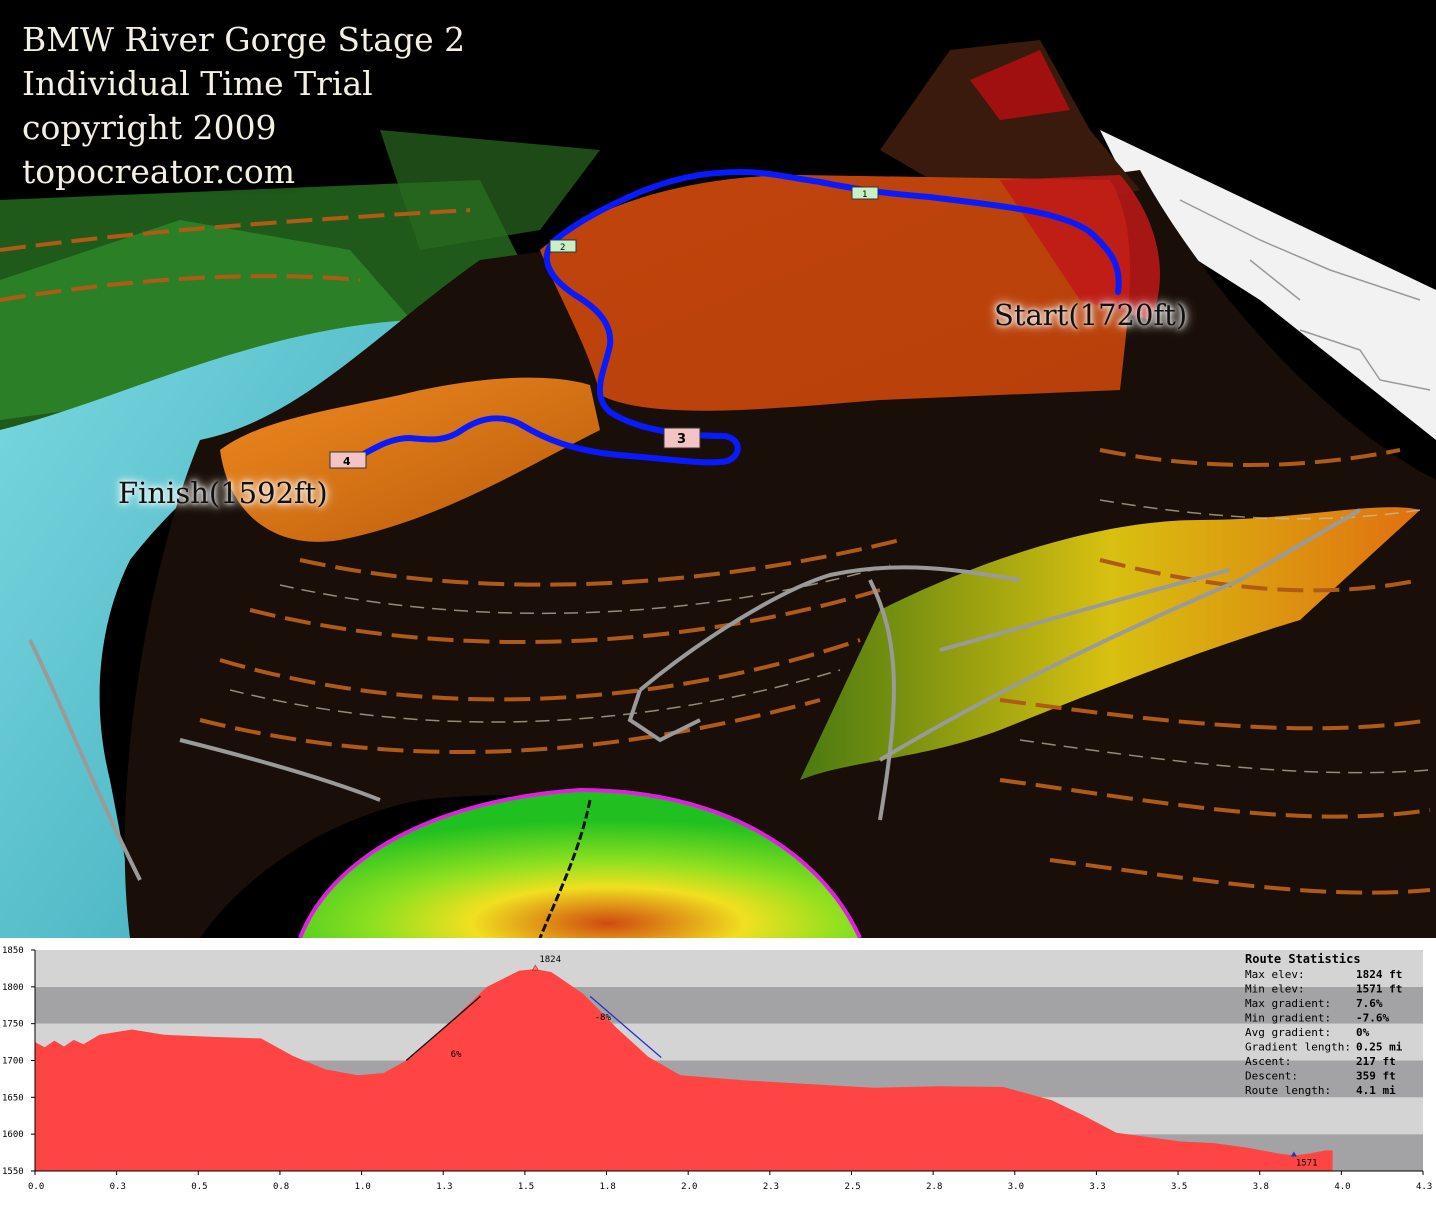  Describe the element at coordinates (1379, 974) in the screenshot. I see `stat-value: 1824 ft` at that location.